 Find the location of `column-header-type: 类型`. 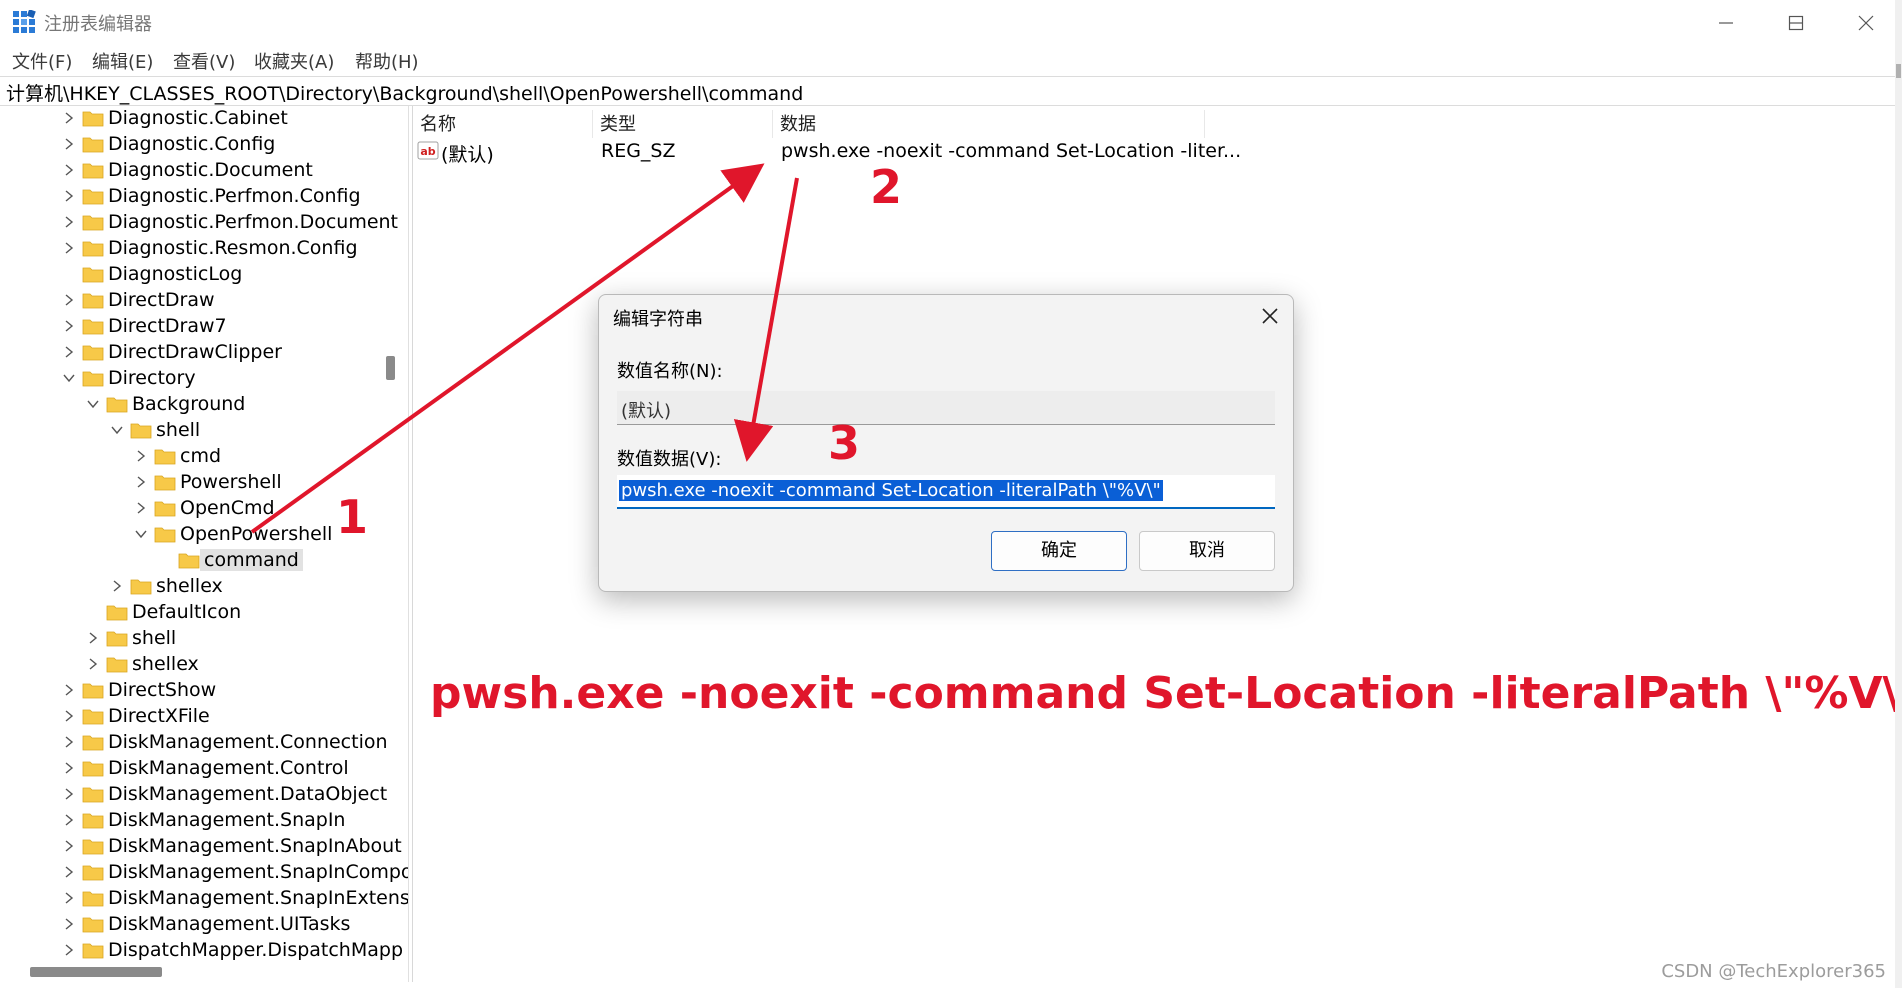

column-header-type: 类型 is located at coordinates (683, 124).